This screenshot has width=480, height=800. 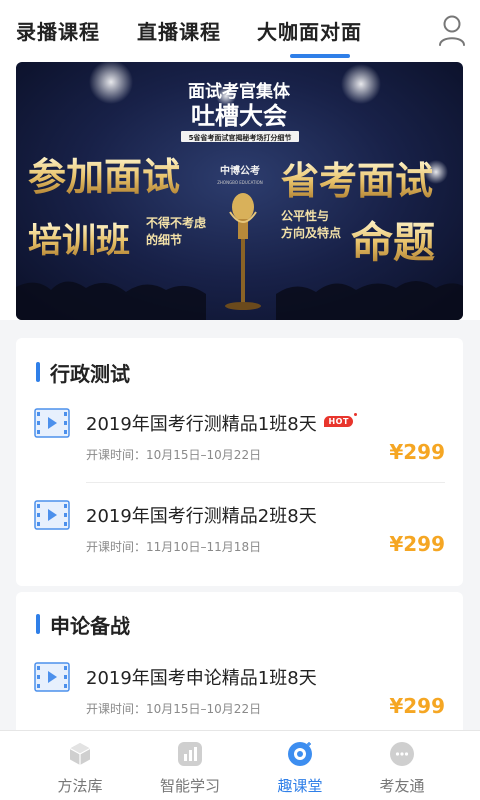 What do you see at coordinates (355, 414) in the screenshot?
I see `hot-badge-dot` at bounding box center [355, 414].